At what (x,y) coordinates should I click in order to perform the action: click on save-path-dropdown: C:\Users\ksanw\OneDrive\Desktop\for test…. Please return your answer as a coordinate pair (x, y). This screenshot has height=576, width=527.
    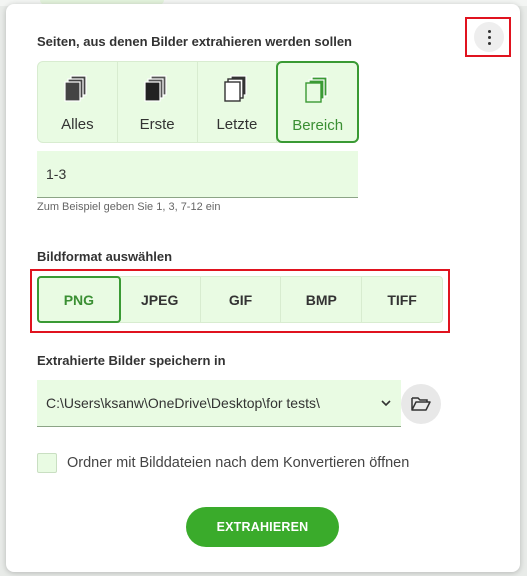
    Looking at the image, I should click on (219, 403).